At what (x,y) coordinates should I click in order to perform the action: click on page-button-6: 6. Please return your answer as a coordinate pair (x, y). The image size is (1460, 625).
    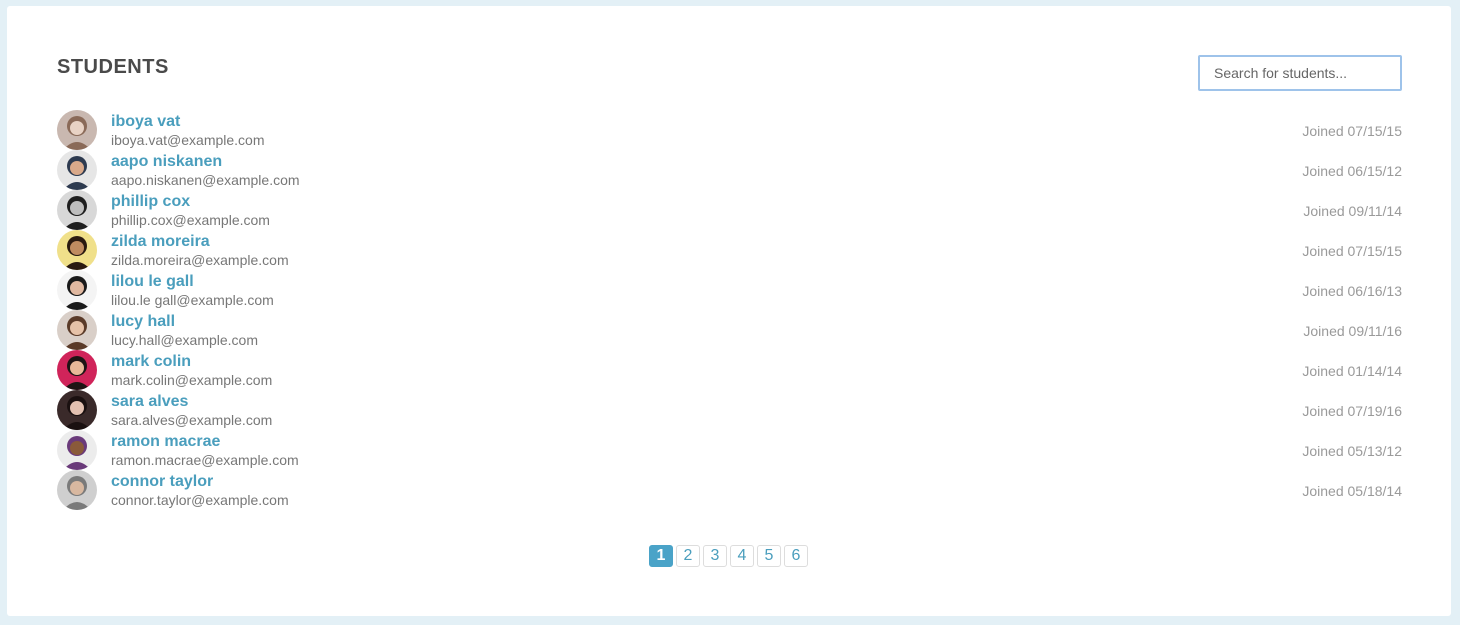
    Looking at the image, I should click on (796, 556).